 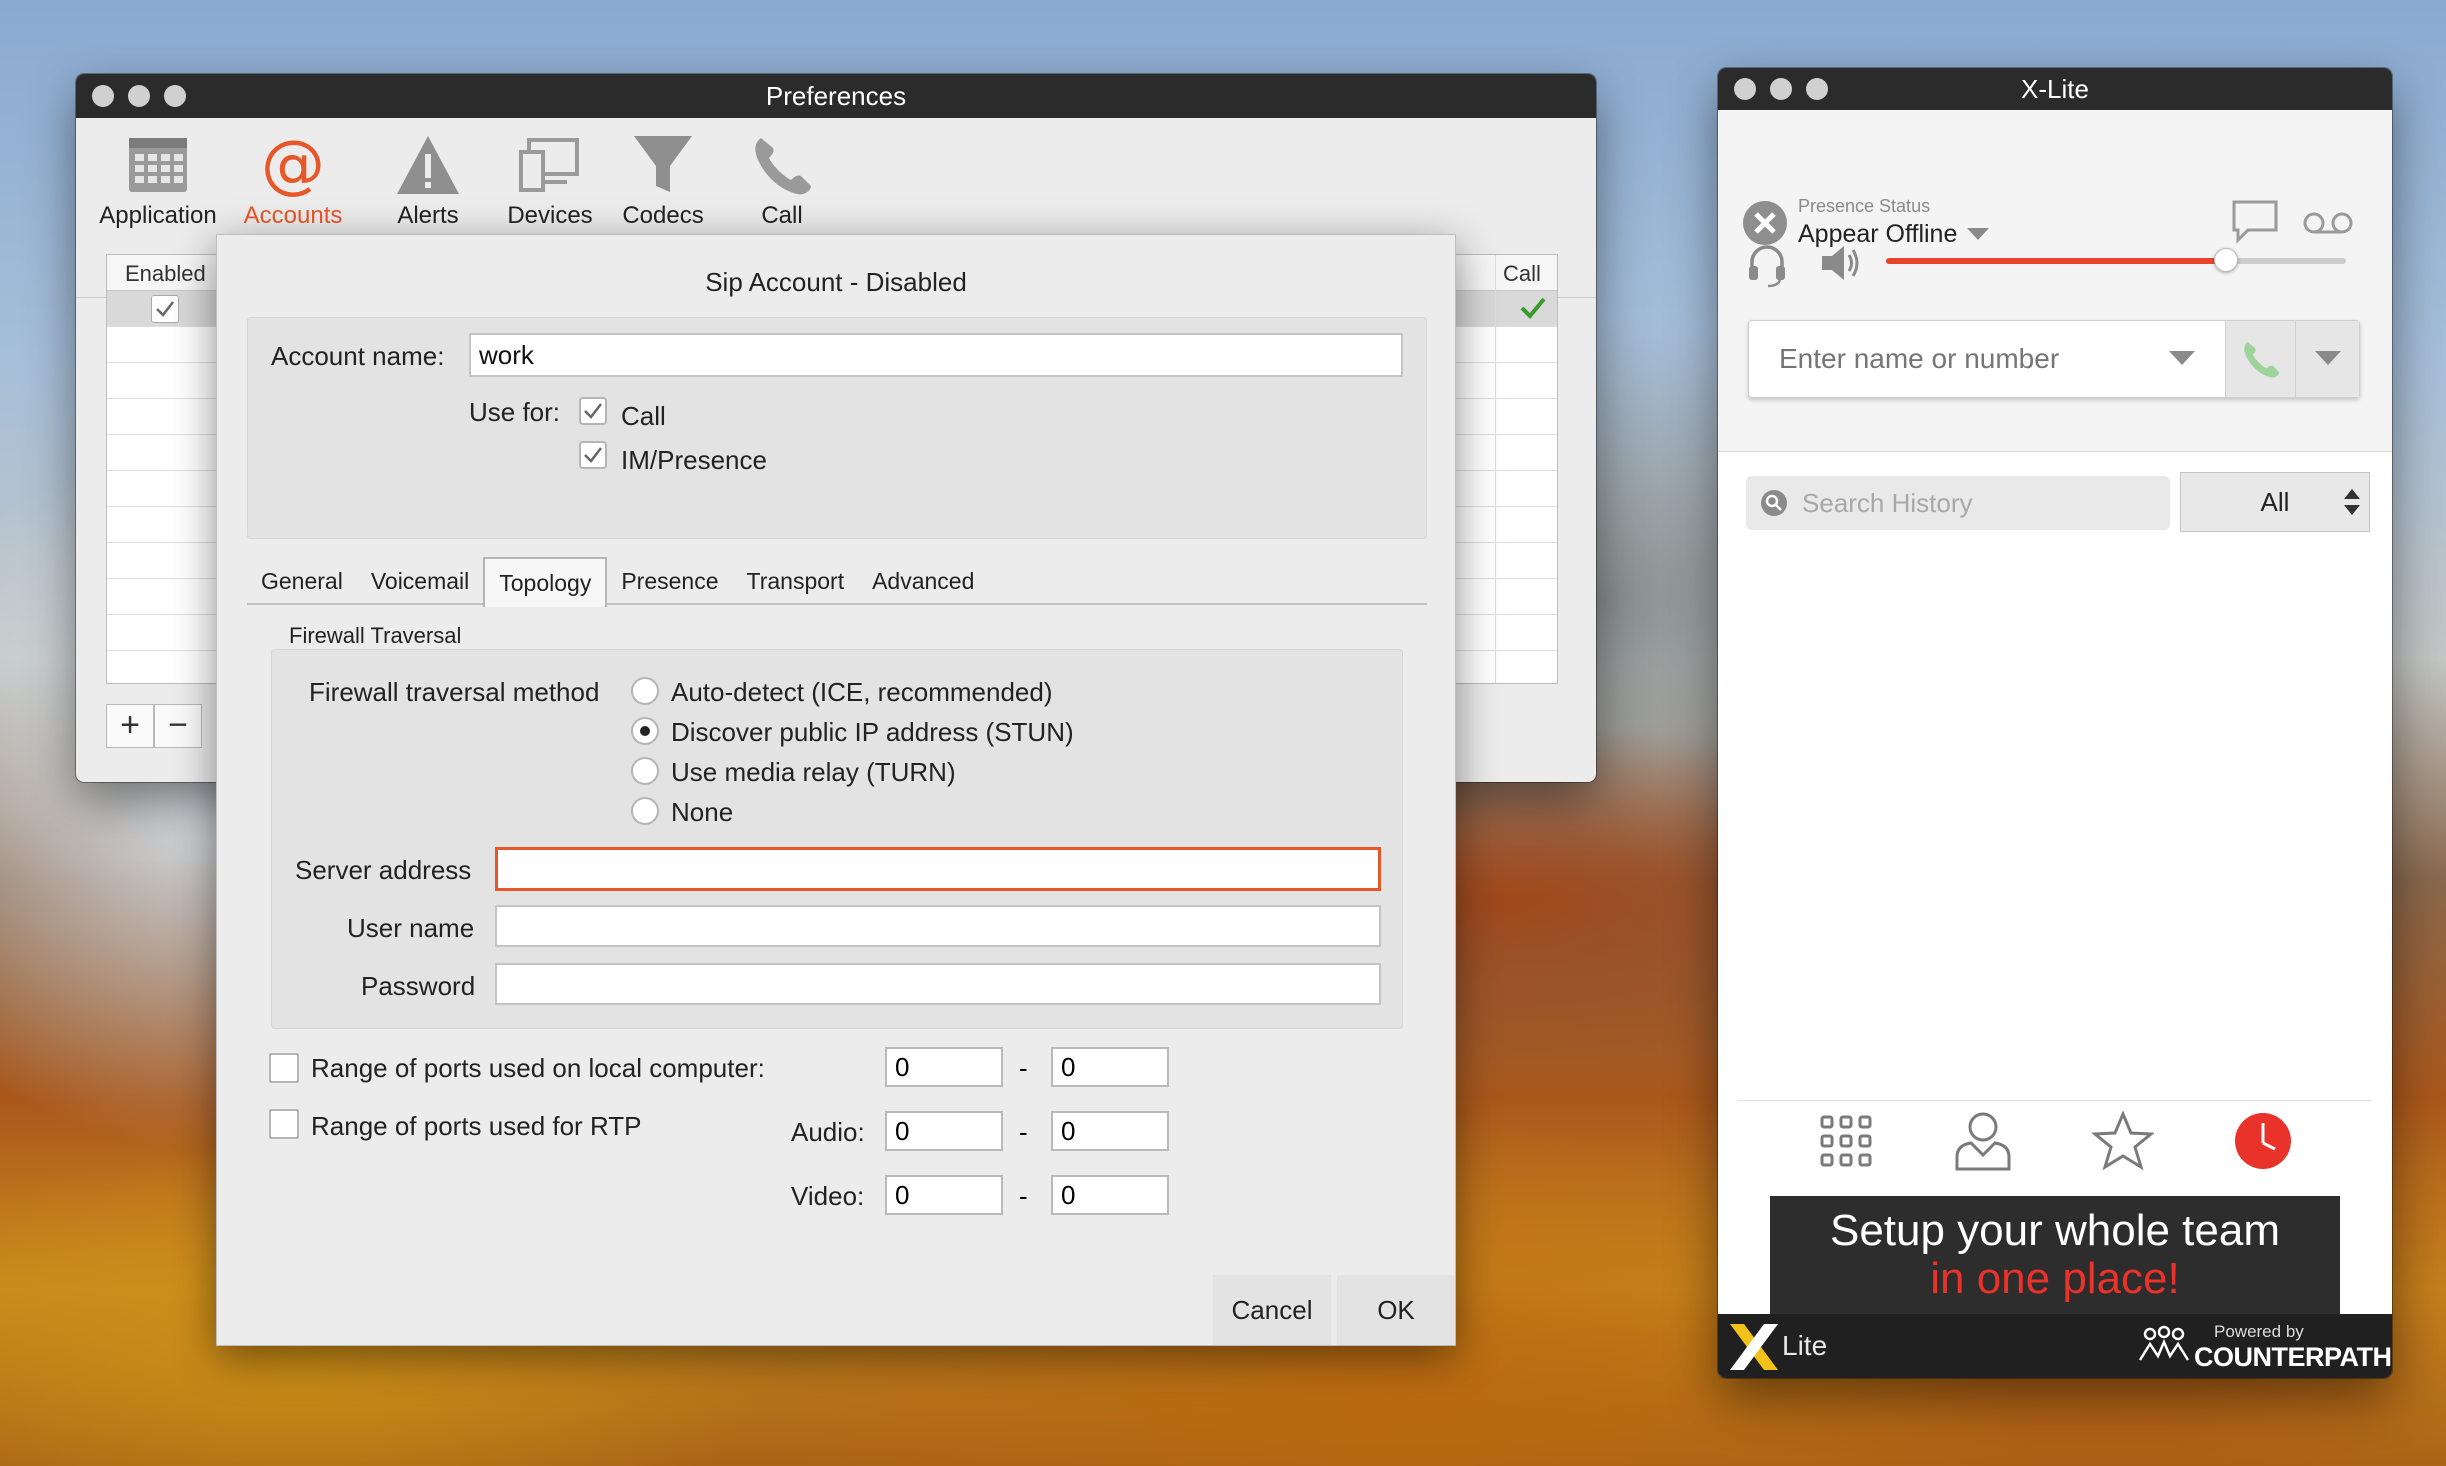 I want to click on speaker-icon, so click(x=1840, y=263).